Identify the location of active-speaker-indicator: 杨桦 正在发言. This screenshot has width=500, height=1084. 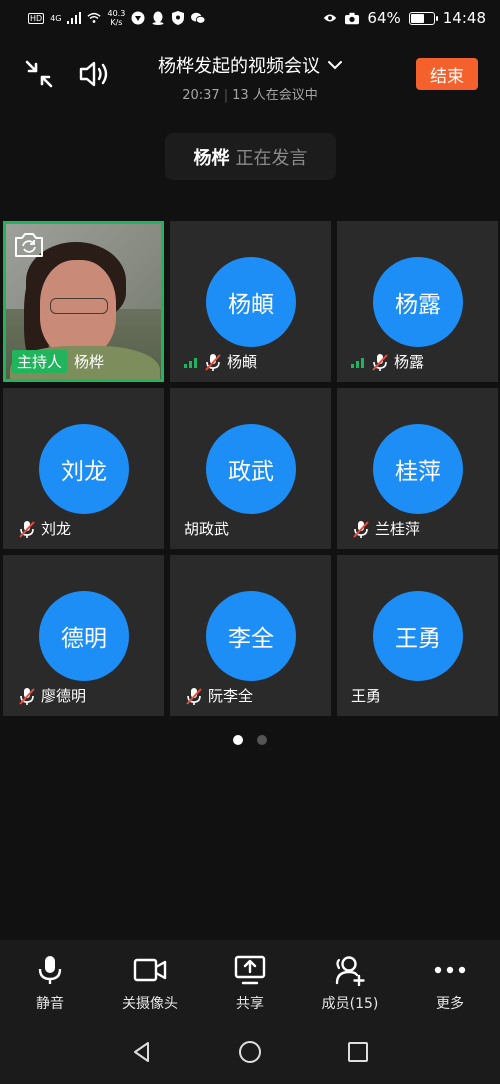
(250, 156).